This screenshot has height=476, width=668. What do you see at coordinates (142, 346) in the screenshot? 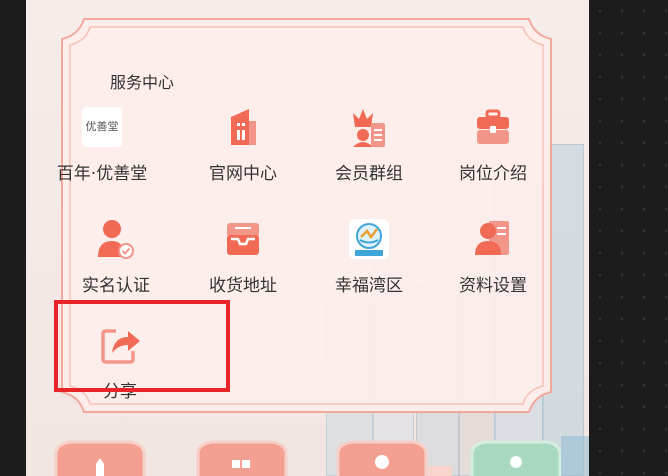
I see `share-highlight-box` at bounding box center [142, 346].